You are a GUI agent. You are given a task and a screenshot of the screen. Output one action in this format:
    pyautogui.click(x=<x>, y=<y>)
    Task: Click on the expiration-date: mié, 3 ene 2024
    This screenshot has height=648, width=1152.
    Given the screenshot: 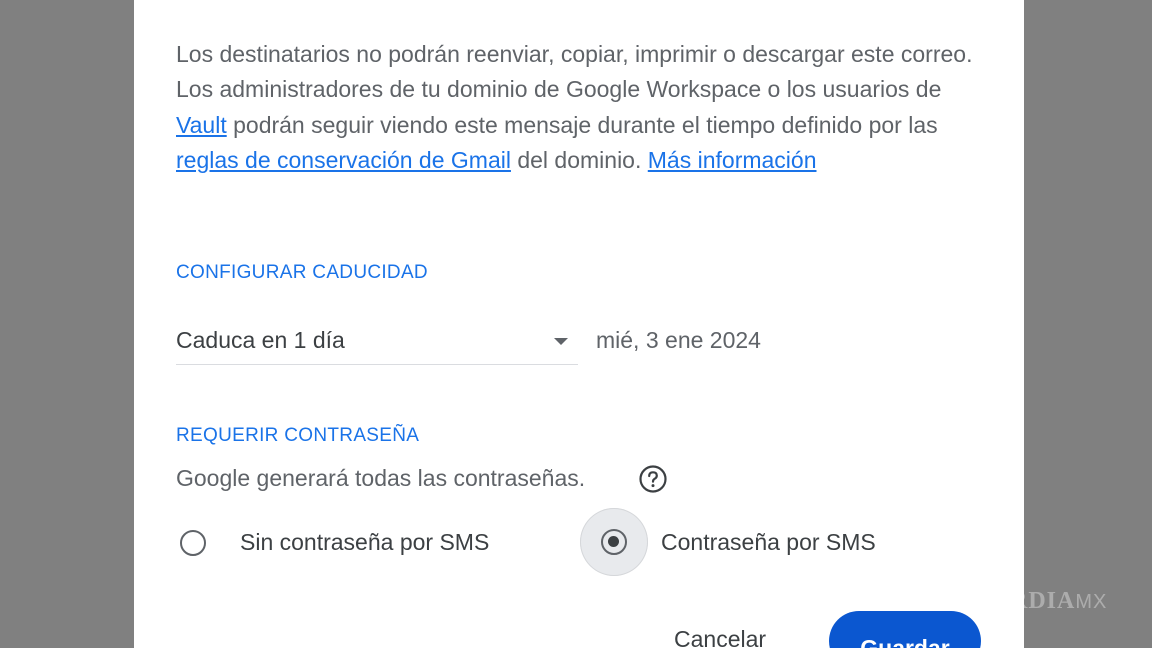 What is the action you would take?
    pyautogui.click(x=678, y=340)
    